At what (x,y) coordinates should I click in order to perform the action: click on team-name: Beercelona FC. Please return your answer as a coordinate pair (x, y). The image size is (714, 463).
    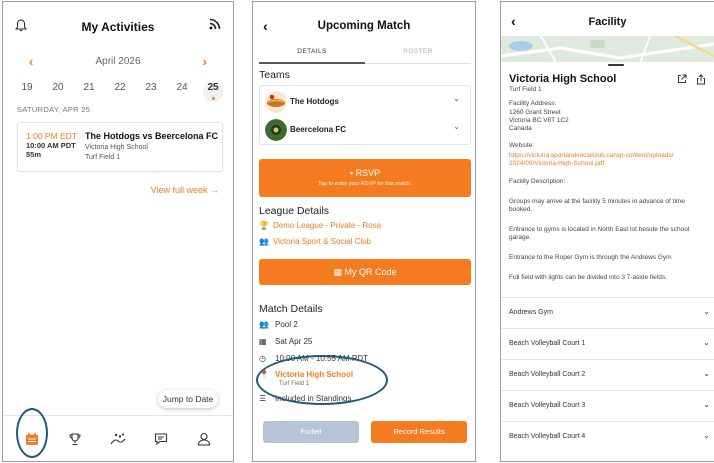
    Looking at the image, I should click on (318, 129).